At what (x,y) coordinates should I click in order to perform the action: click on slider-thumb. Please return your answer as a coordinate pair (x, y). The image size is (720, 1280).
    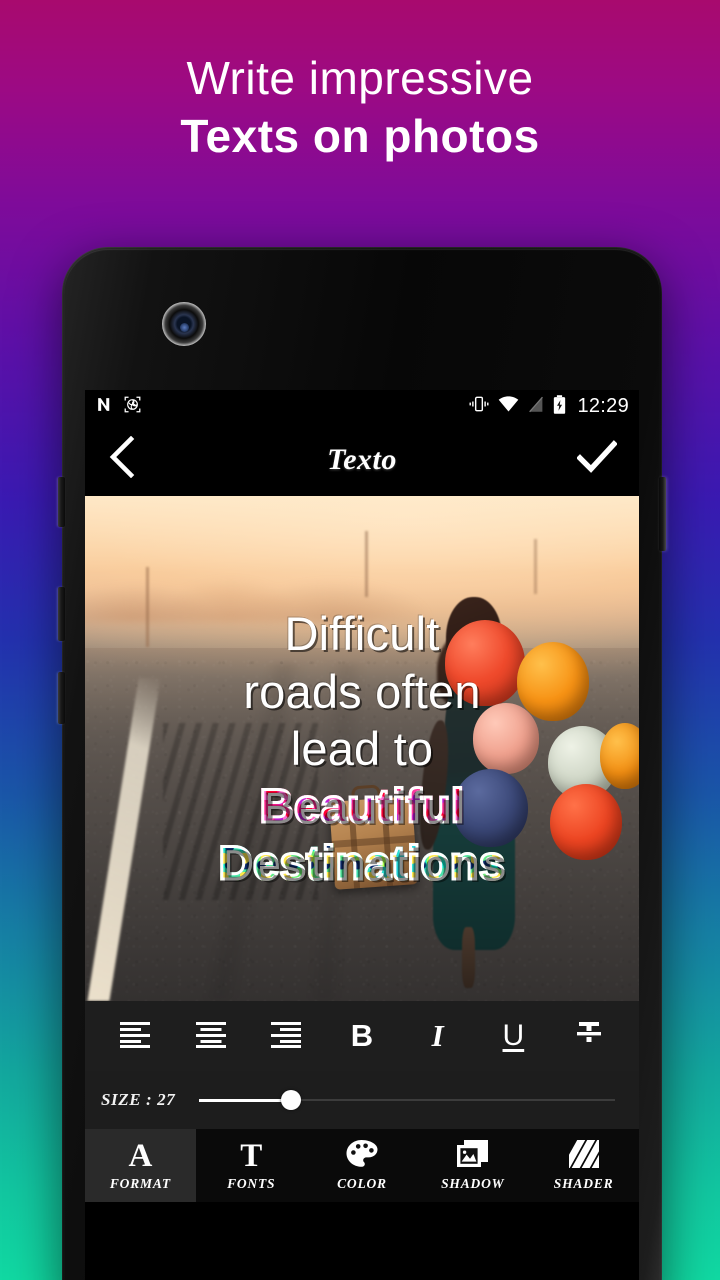
    Looking at the image, I should click on (290, 1100).